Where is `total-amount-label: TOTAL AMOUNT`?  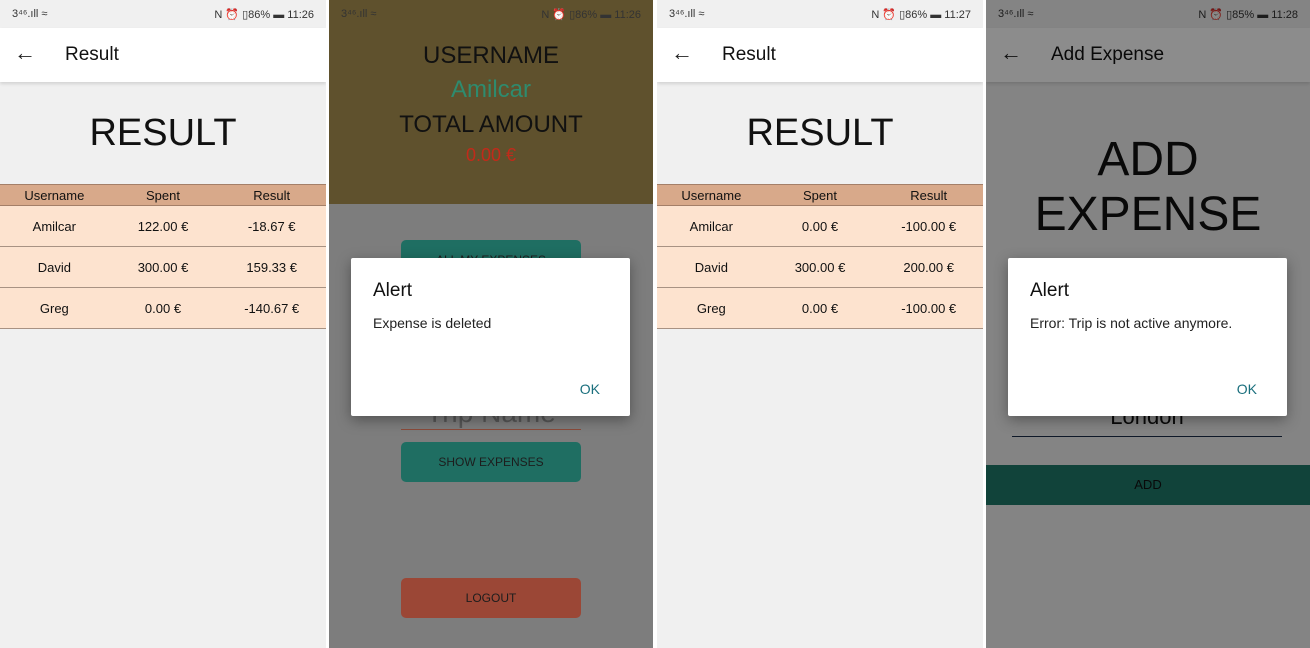 total-amount-label: TOTAL AMOUNT is located at coordinates (491, 124).